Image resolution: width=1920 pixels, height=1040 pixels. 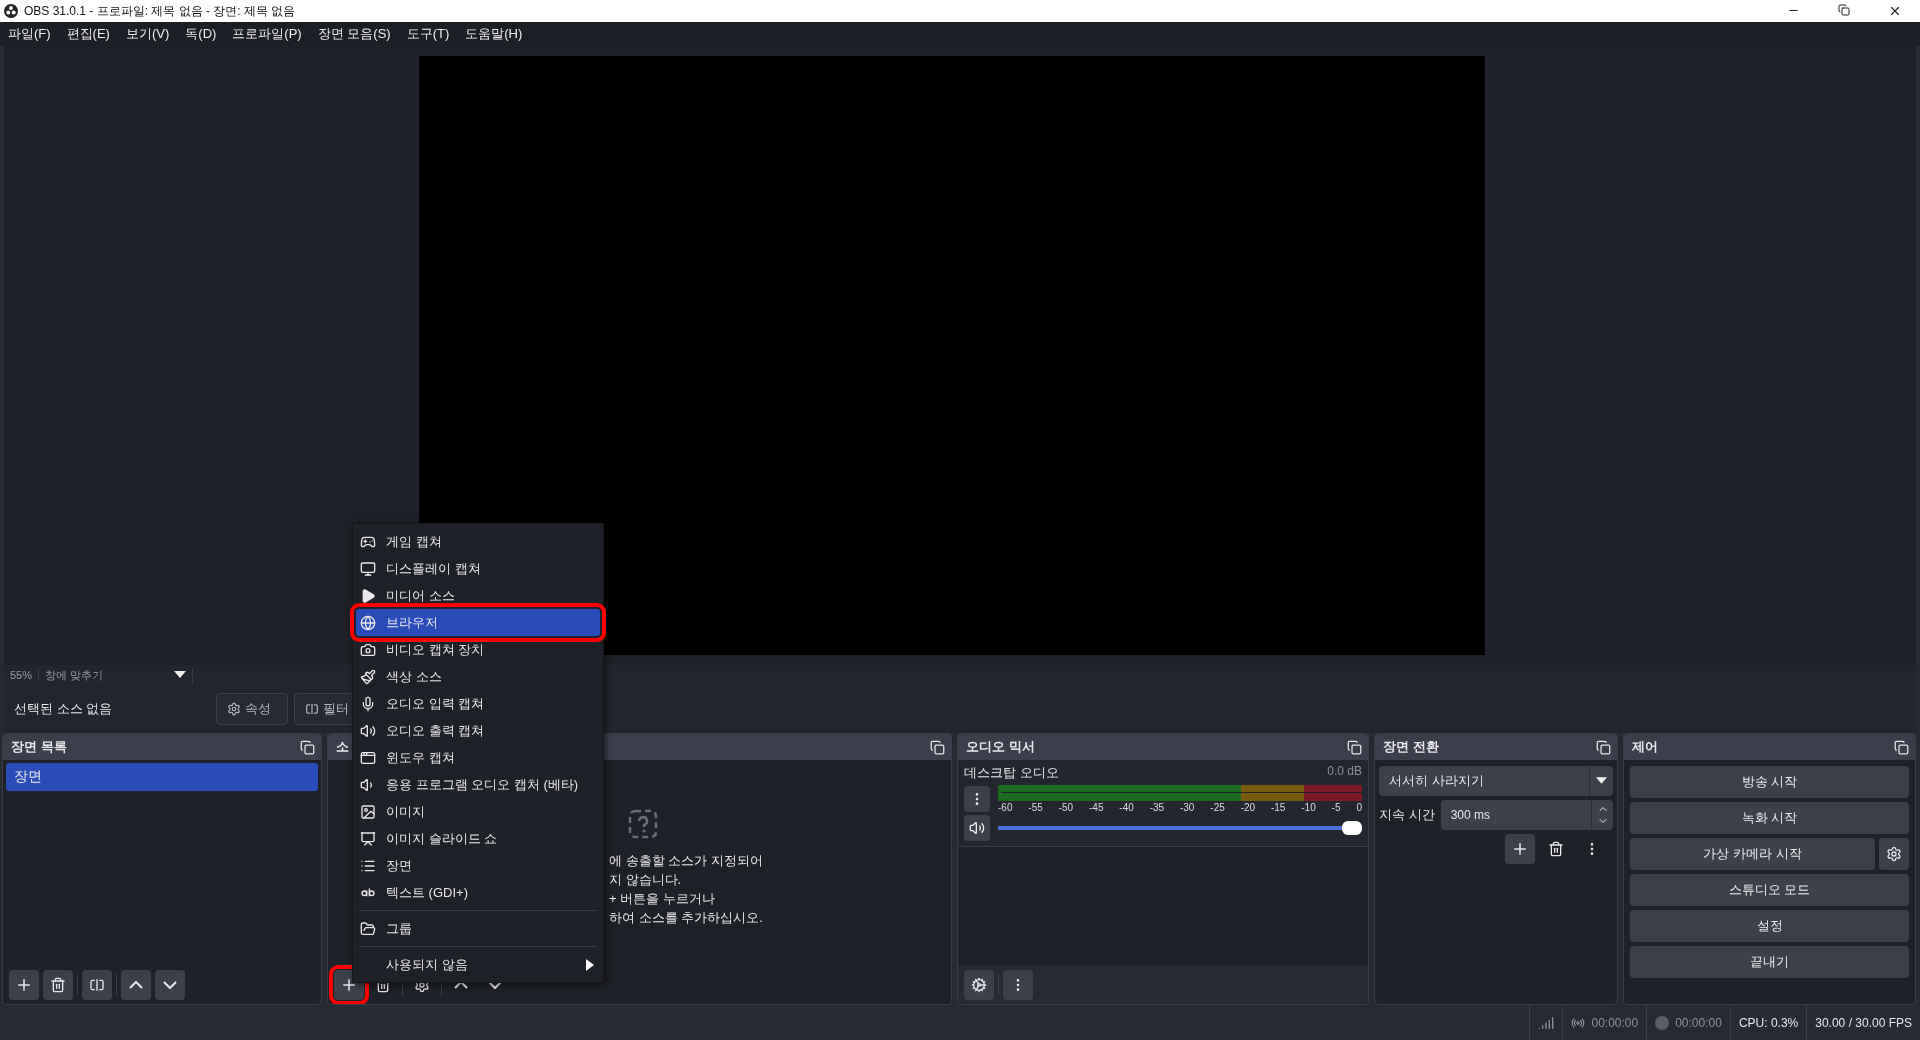 What do you see at coordinates (478, 676) in the screenshot?
I see `menu-item: 색상 소스` at bounding box center [478, 676].